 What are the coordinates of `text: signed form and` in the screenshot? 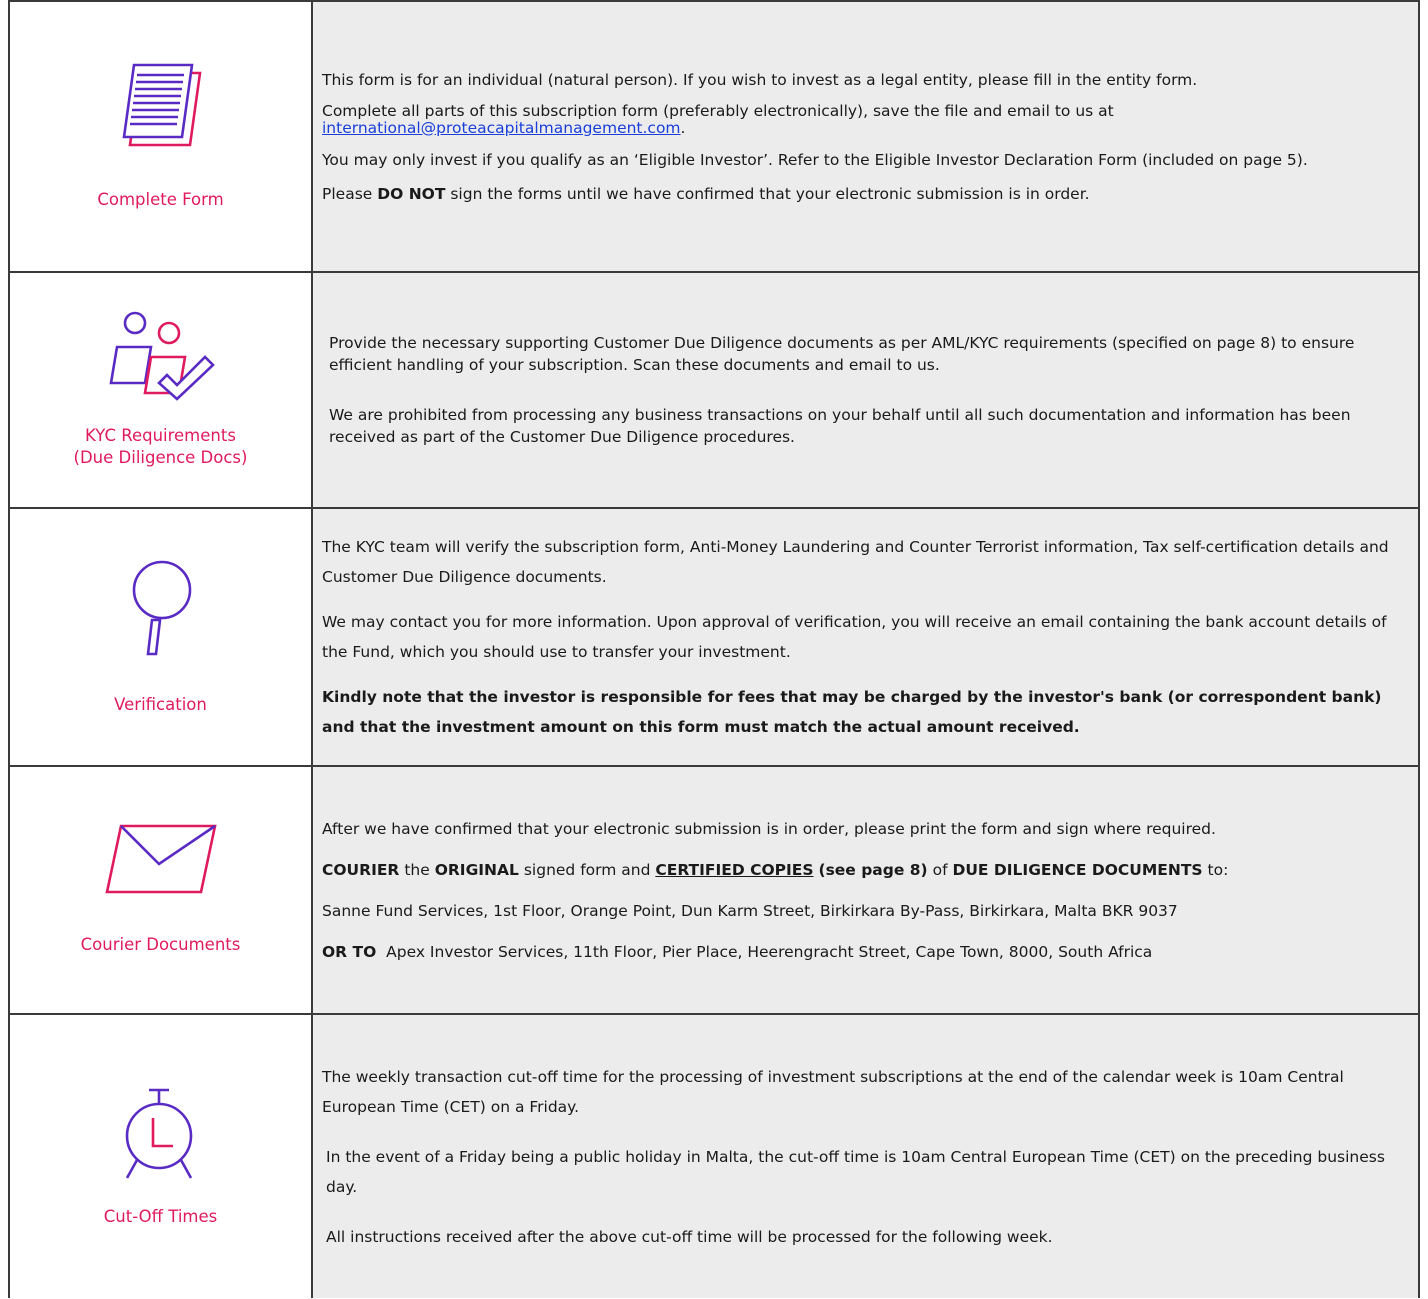 It's located at (587, 869).